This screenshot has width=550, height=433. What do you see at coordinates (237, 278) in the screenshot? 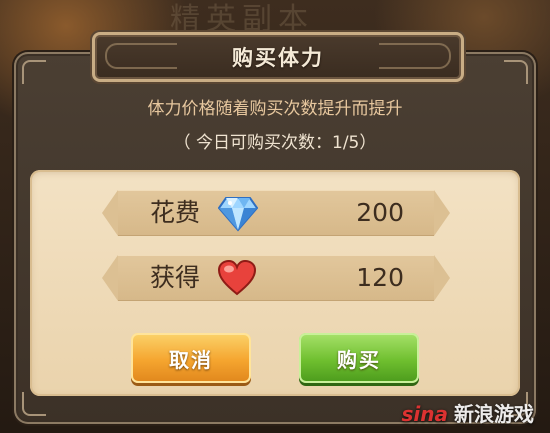
I see `heart-icon` at bounding box center [237, 278].